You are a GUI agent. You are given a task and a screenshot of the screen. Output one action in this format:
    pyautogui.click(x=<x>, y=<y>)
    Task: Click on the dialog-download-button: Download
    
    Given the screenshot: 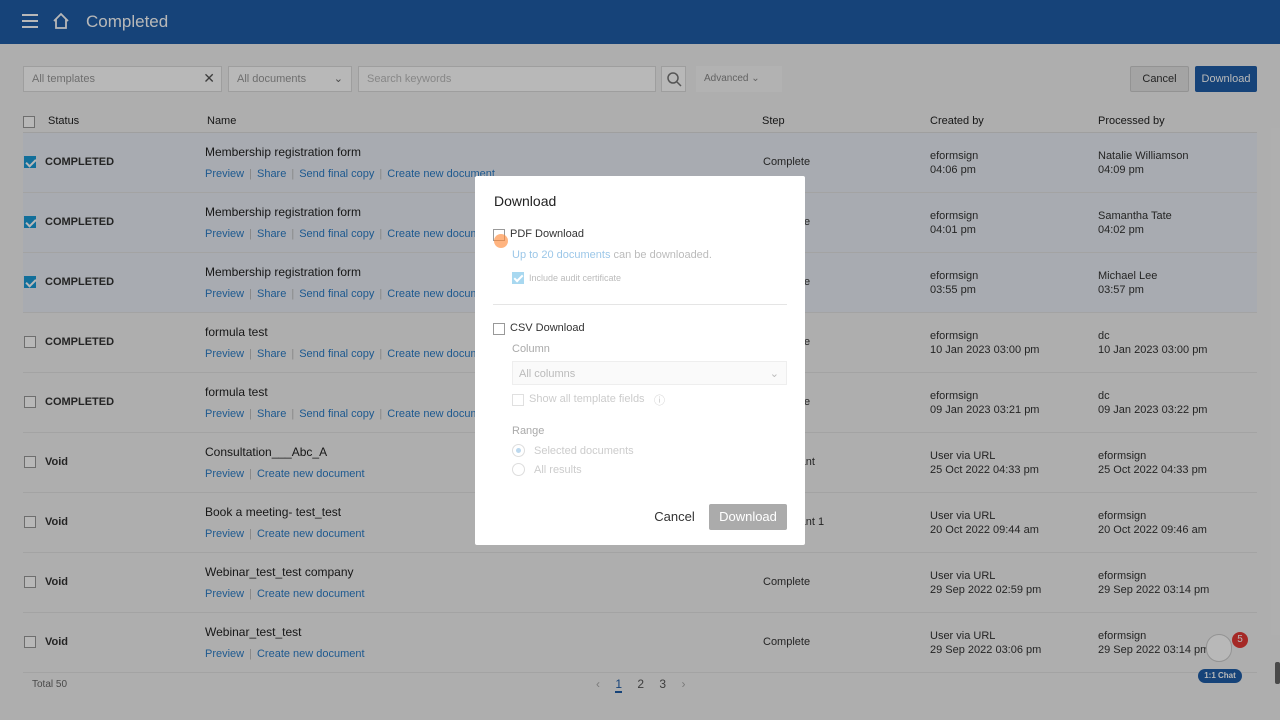 What is the action you would take?
    pyautogui.click(x=748, y=517)
    